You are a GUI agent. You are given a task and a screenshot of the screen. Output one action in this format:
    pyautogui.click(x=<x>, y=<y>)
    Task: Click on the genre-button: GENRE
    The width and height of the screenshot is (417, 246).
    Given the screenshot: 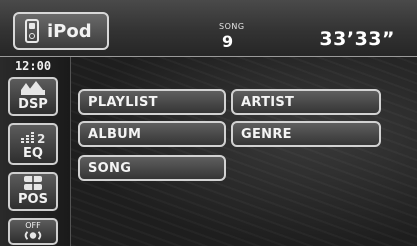 What is the action you would take?
    pyautogui.click(x=306, y=134)
    